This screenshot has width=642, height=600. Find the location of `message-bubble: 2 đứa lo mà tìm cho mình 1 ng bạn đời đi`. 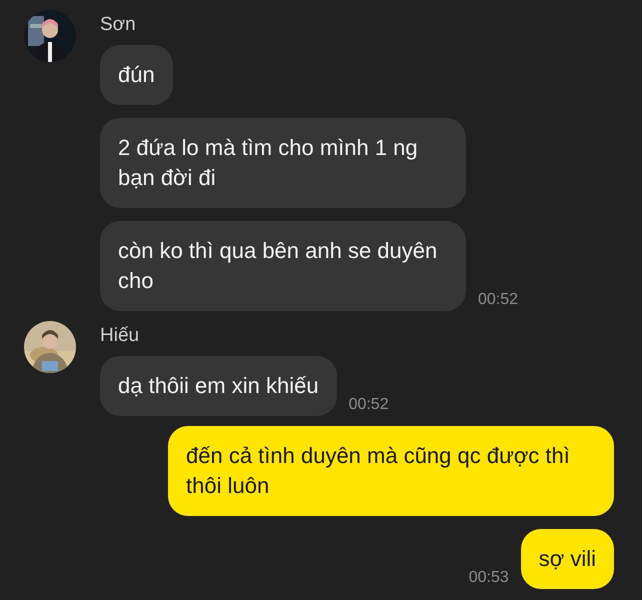

message-bubble: 2 đứa lo mà tìm cho mình 1 ng bạn đời đi is located at coordinates (283, 163).